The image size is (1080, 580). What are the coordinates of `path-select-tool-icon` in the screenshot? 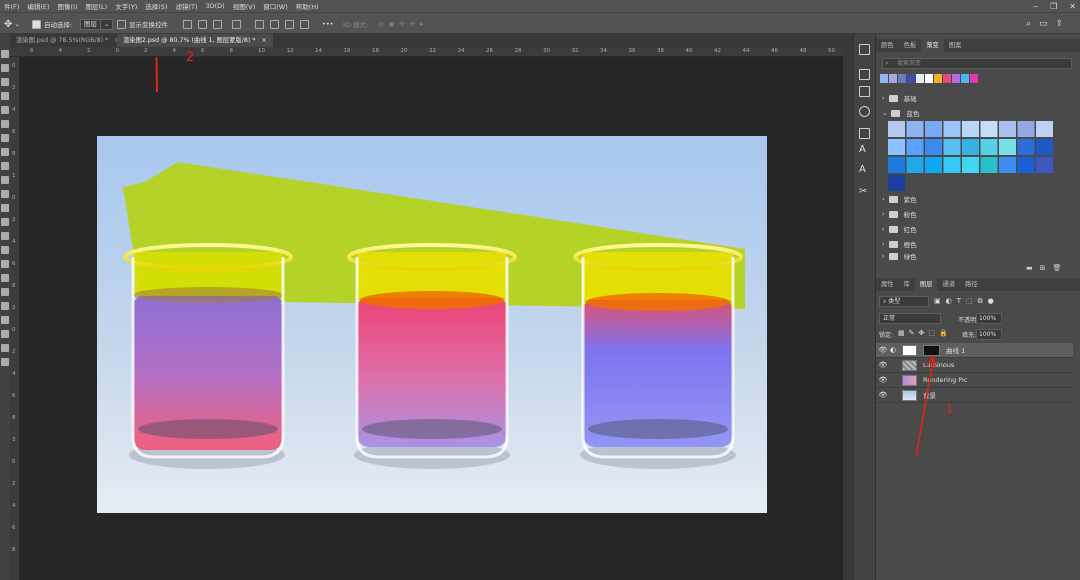 It's located at (5, 264).